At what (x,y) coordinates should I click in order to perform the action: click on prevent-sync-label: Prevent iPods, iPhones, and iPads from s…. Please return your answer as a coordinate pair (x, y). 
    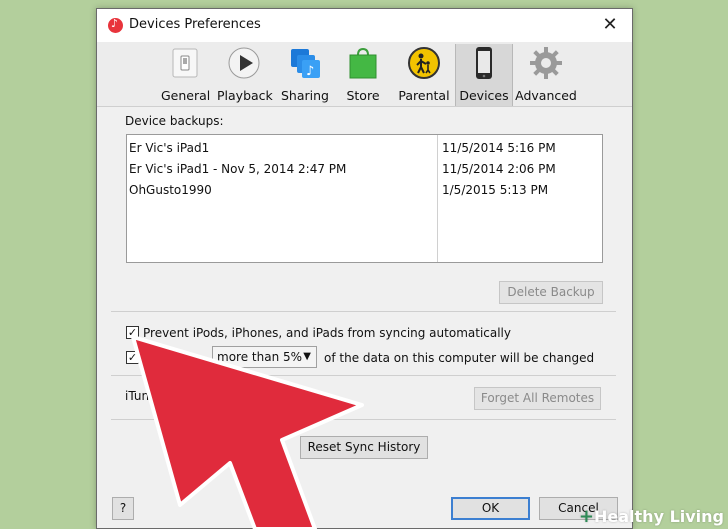
    Looking at the image, I should click on (327, 333).